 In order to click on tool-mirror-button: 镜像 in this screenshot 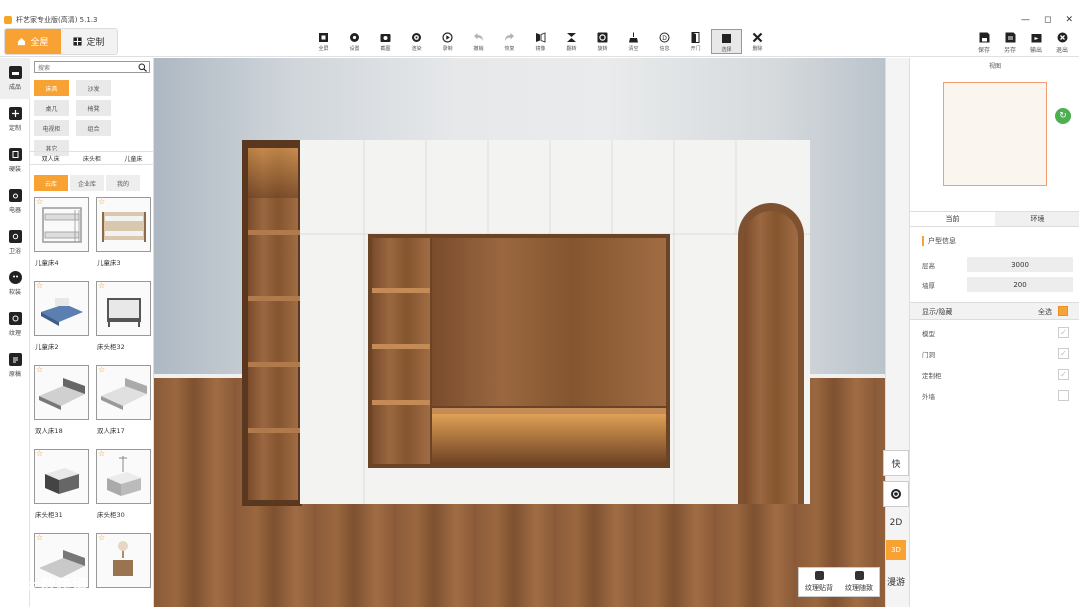, I will do `click(540, 41)`.